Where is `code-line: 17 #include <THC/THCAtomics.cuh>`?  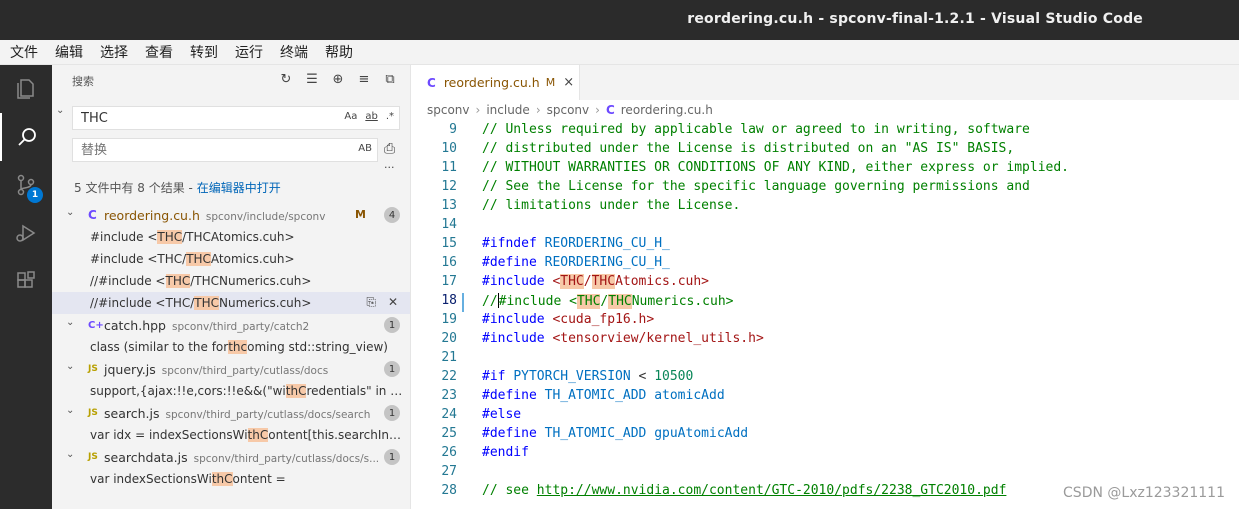
code-line: 17 #include <THC/THCAtomics.cuh> is located at coordinates (825, 283).